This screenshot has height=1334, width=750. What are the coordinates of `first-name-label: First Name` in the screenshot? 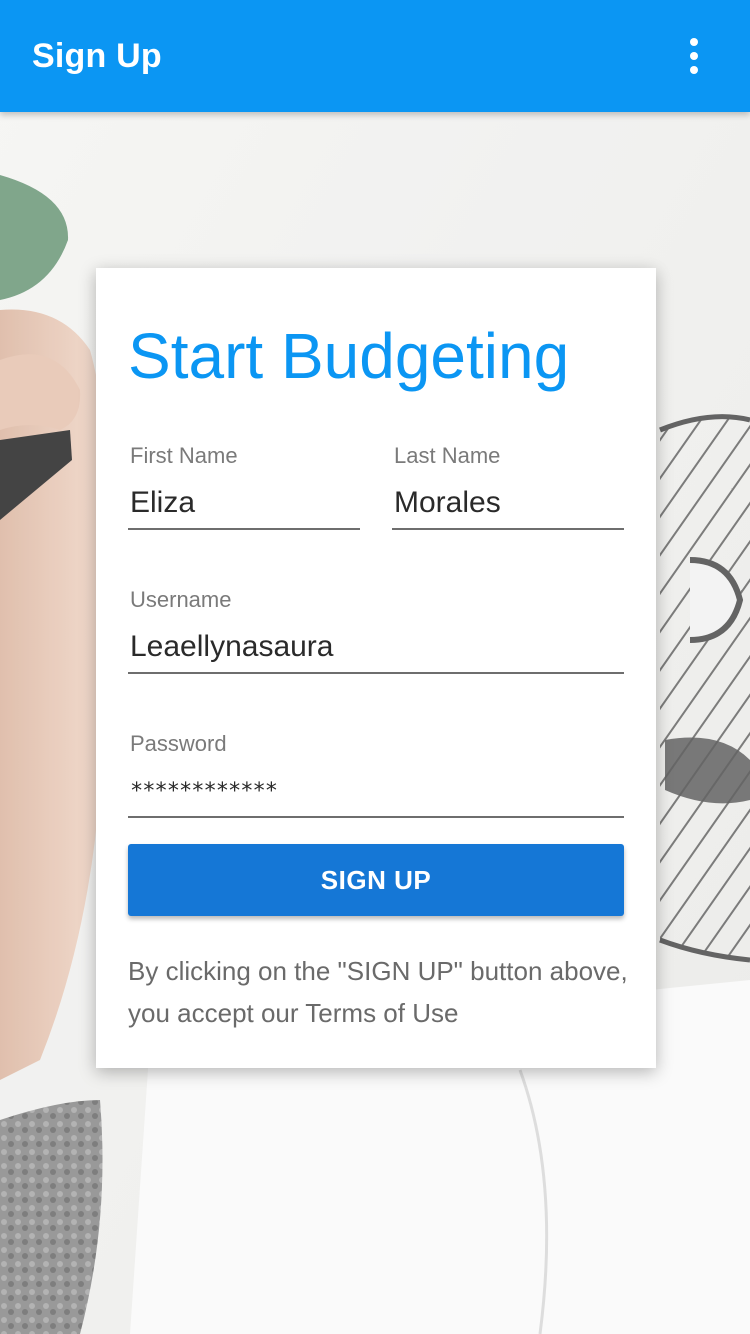 It's located at (184, 455).